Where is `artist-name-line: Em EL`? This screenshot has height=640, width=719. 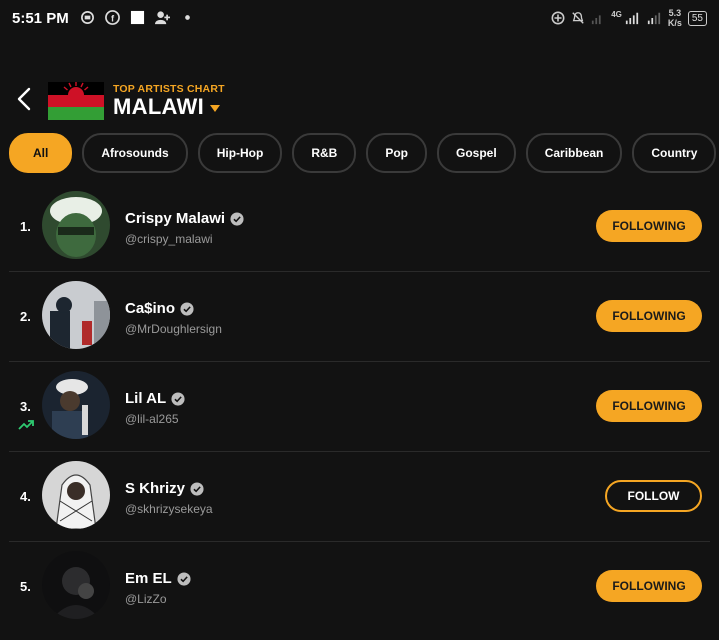
artist-name-line: Em EL is located at coordinates (158, 578).